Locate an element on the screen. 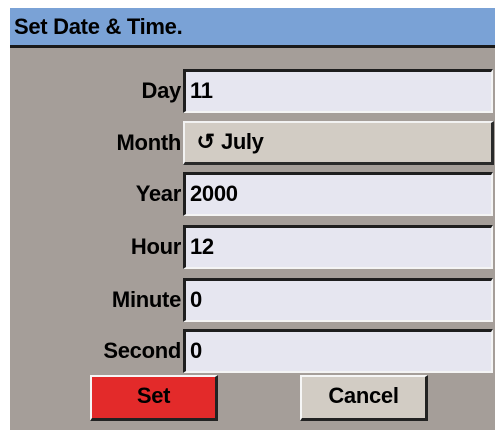 Image resolution: width=497 pixels, height=432 pixels. dialog-title: Set Date & Time. is located at coordinates (98, 26).